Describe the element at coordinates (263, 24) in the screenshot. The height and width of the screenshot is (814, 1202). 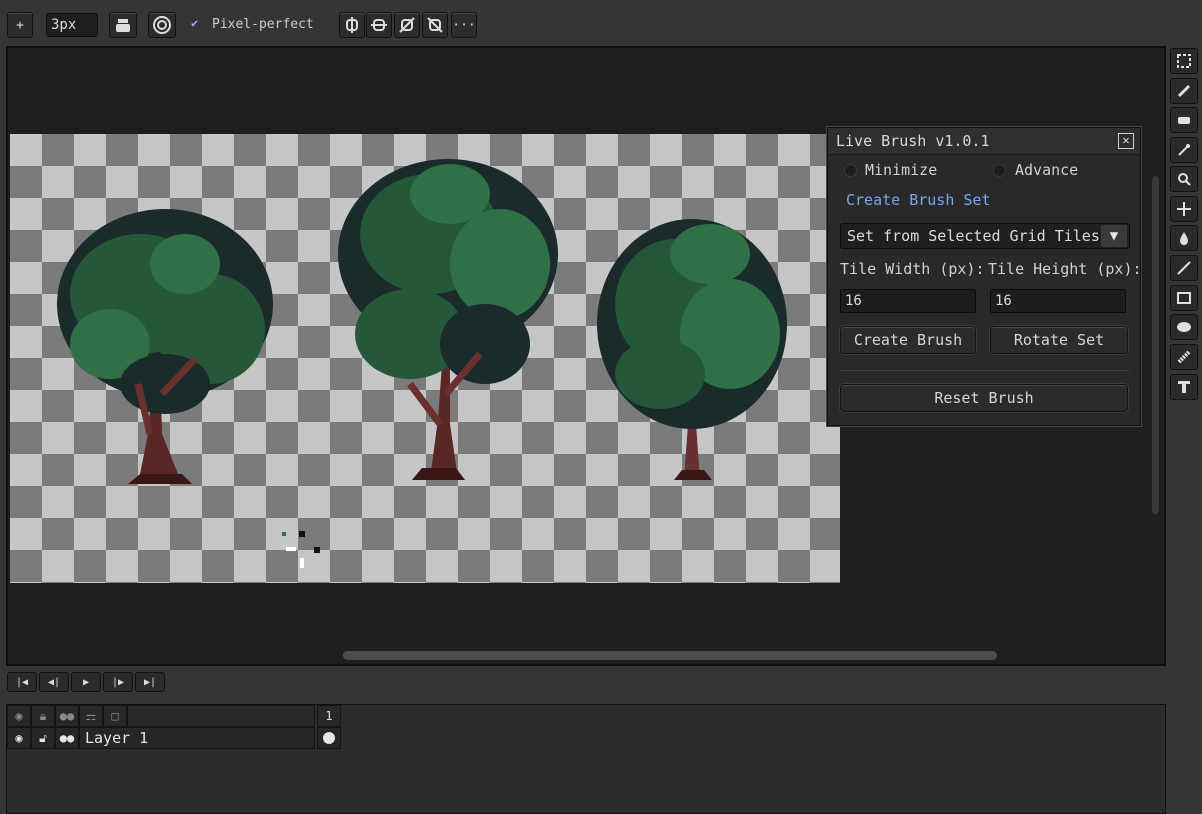
I see `pixel-perfect-label: Pixel-perfect` at that location.